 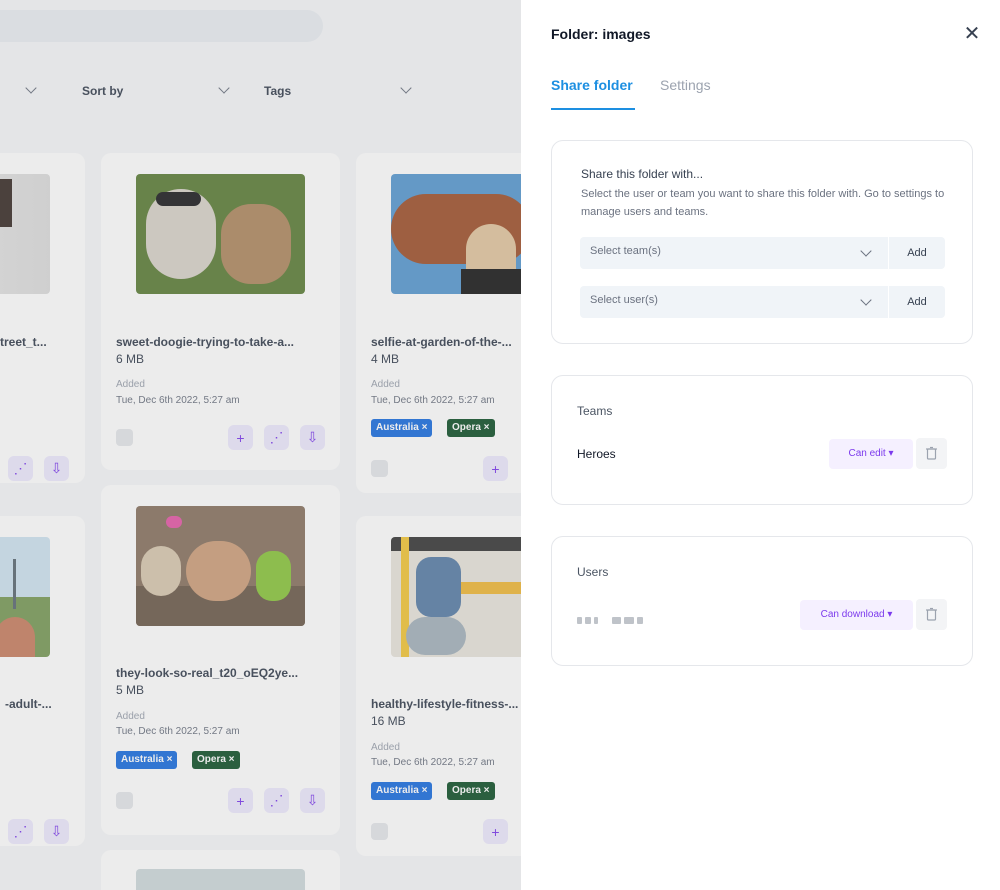 I want to click on delete-team-button, so click(x=931, y=453).